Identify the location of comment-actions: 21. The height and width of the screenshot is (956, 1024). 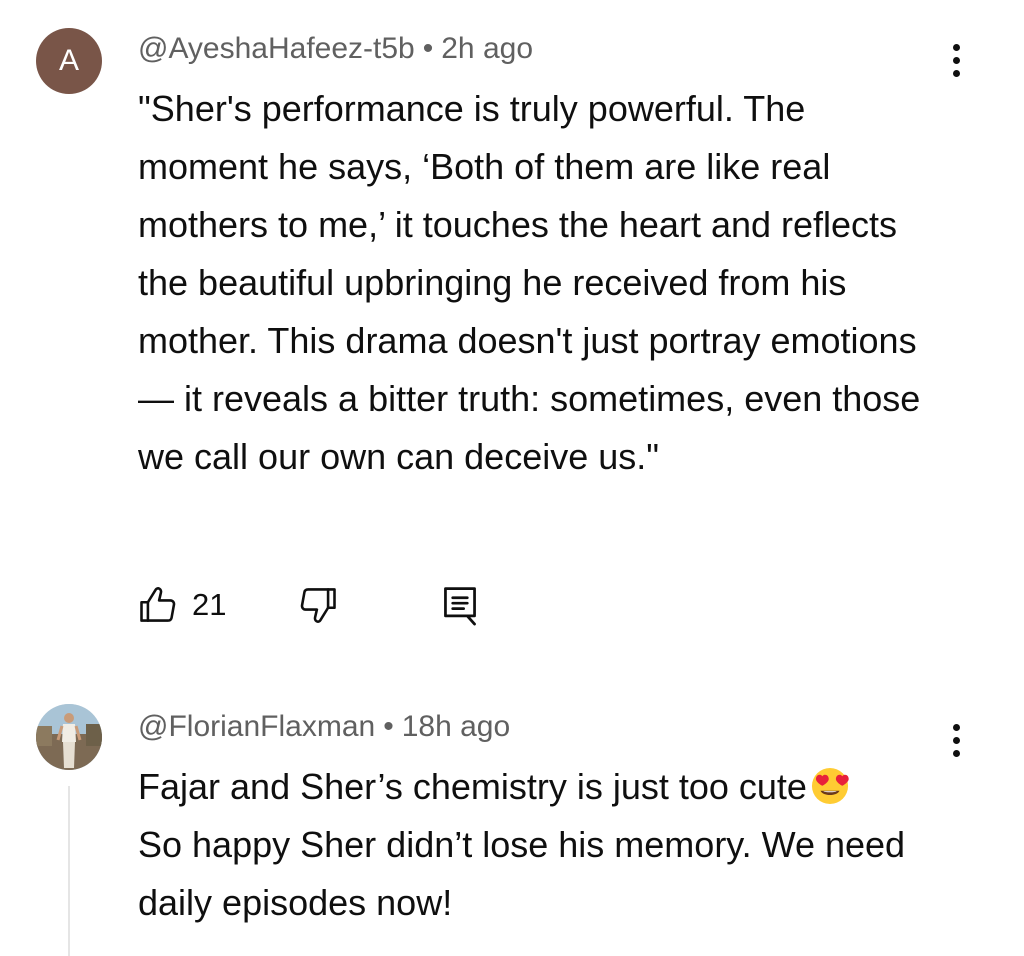
(336, 605).